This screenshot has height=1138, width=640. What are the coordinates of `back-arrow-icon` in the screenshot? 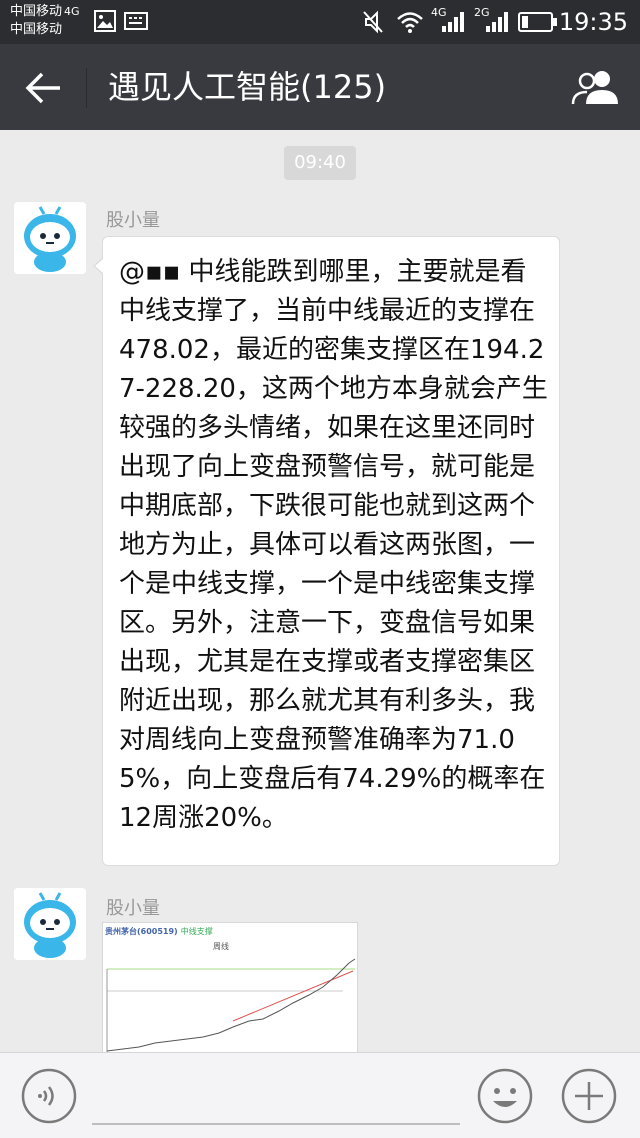 It's located at (44, 88).